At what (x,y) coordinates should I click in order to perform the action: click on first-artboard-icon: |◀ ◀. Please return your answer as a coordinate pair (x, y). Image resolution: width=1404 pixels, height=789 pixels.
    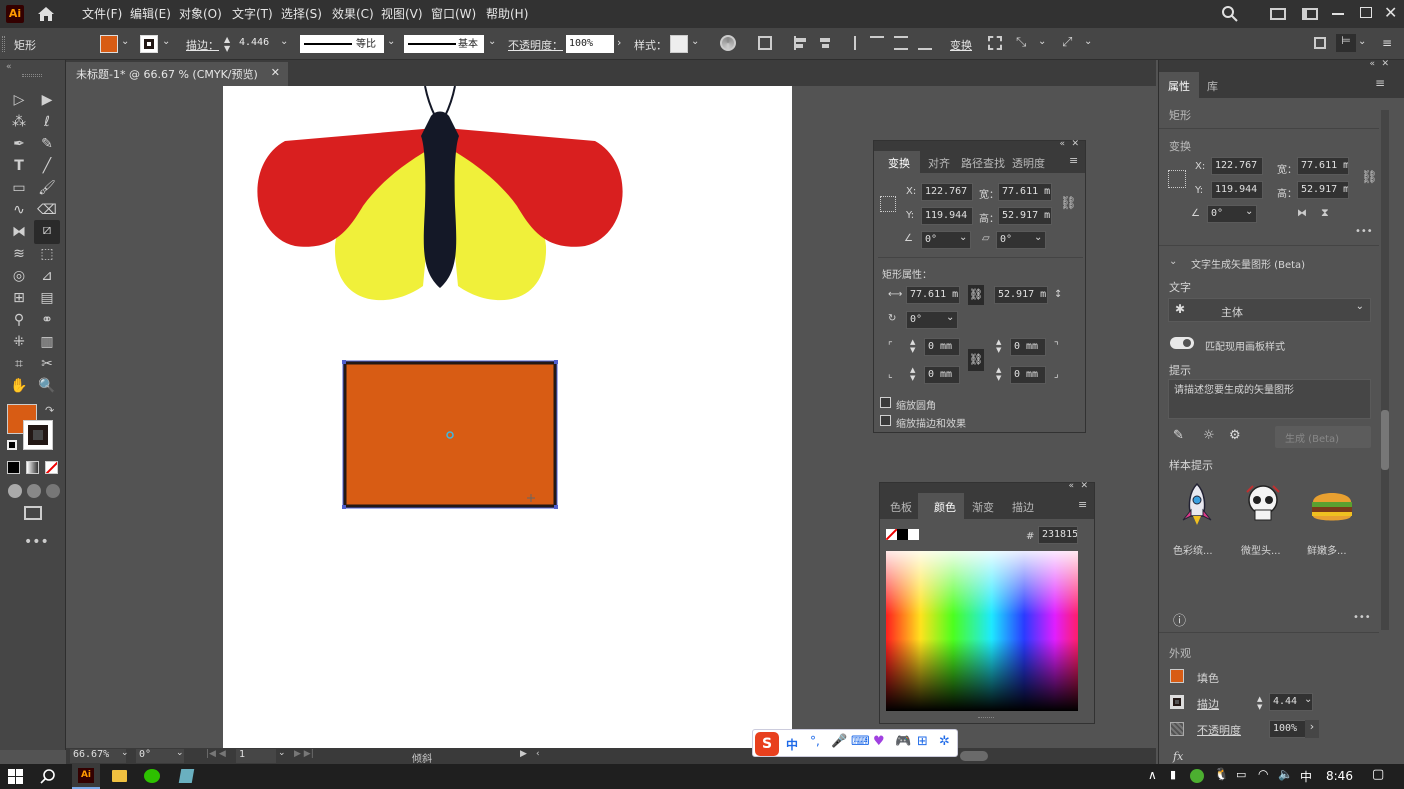
    Looking at the image, I should click on (216, 754).